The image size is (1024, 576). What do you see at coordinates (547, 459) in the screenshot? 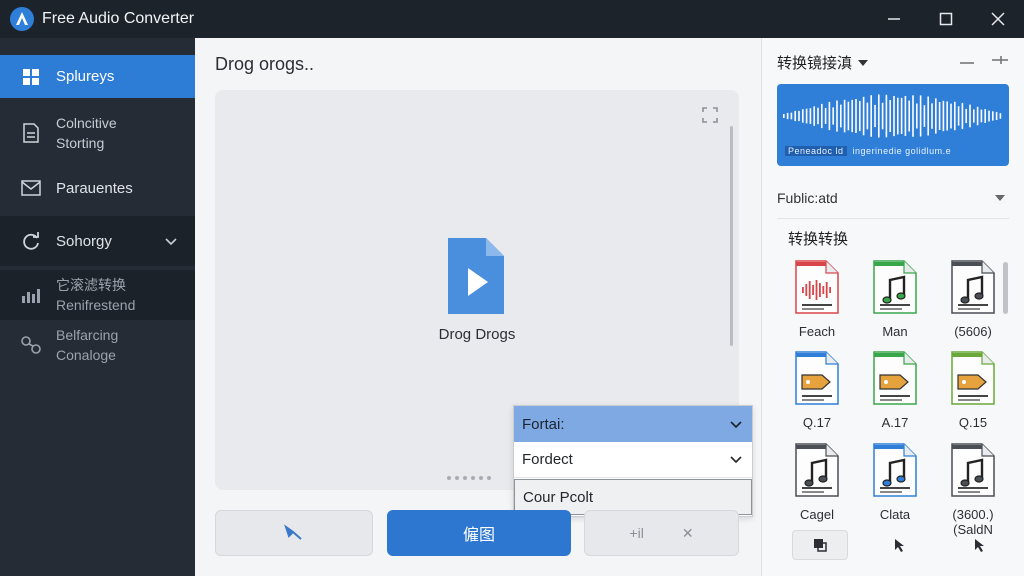
I see `dropdown-option-label: Fordect` at bounding box center [547, 459].